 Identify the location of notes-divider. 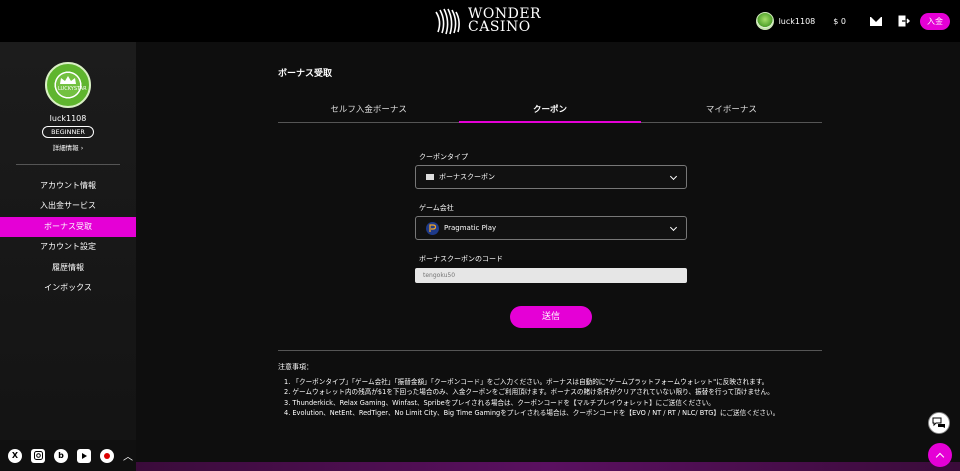
(550, 350).